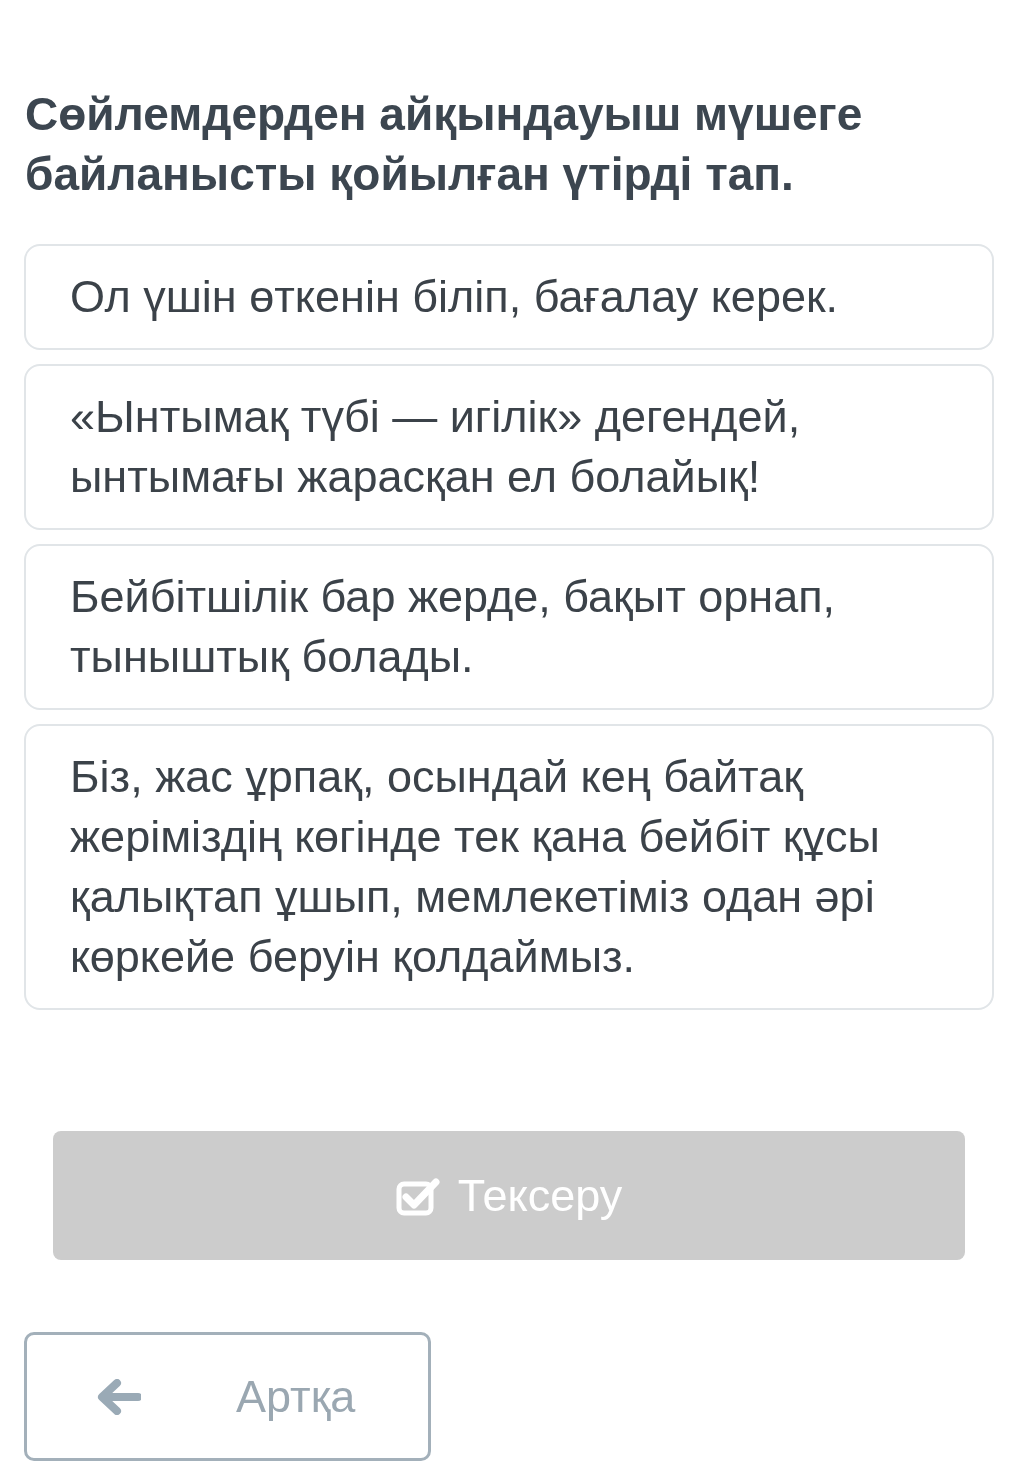 The image size is (1027, 1484). I want to click on answer-option: Бейбітшілік бар жерде, бақыт орнап, тыныштық болады., so click(509, 627).